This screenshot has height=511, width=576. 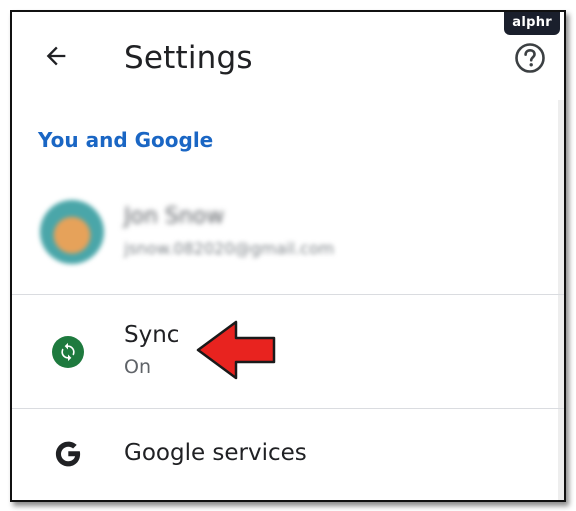 I want to click on google-g-icon, so click(x=68, y=454).